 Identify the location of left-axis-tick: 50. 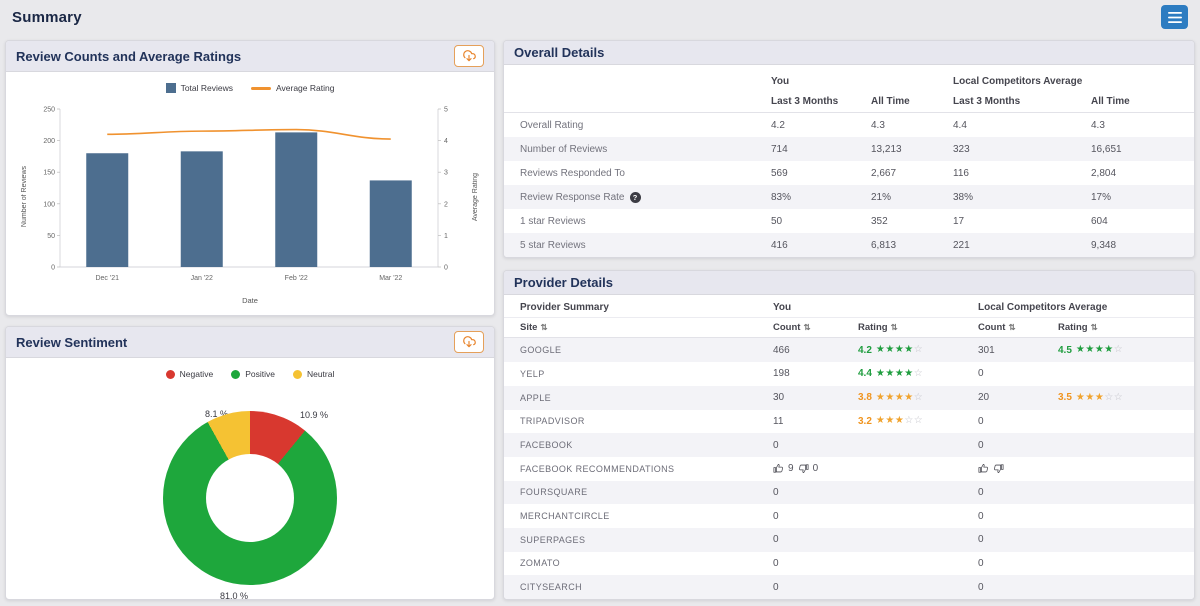
(51, 236).